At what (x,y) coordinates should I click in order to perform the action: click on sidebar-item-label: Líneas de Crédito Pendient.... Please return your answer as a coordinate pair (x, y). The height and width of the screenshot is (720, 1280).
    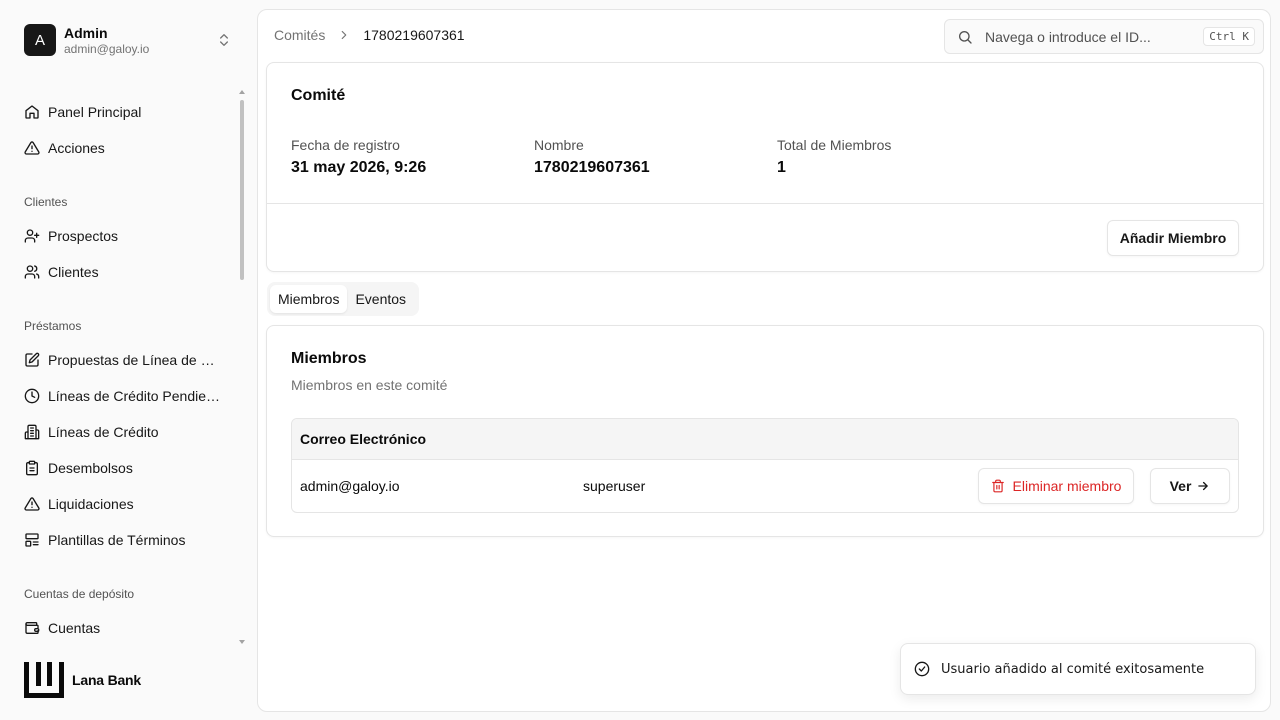
    Looking at the image, I should click on (135, 396).